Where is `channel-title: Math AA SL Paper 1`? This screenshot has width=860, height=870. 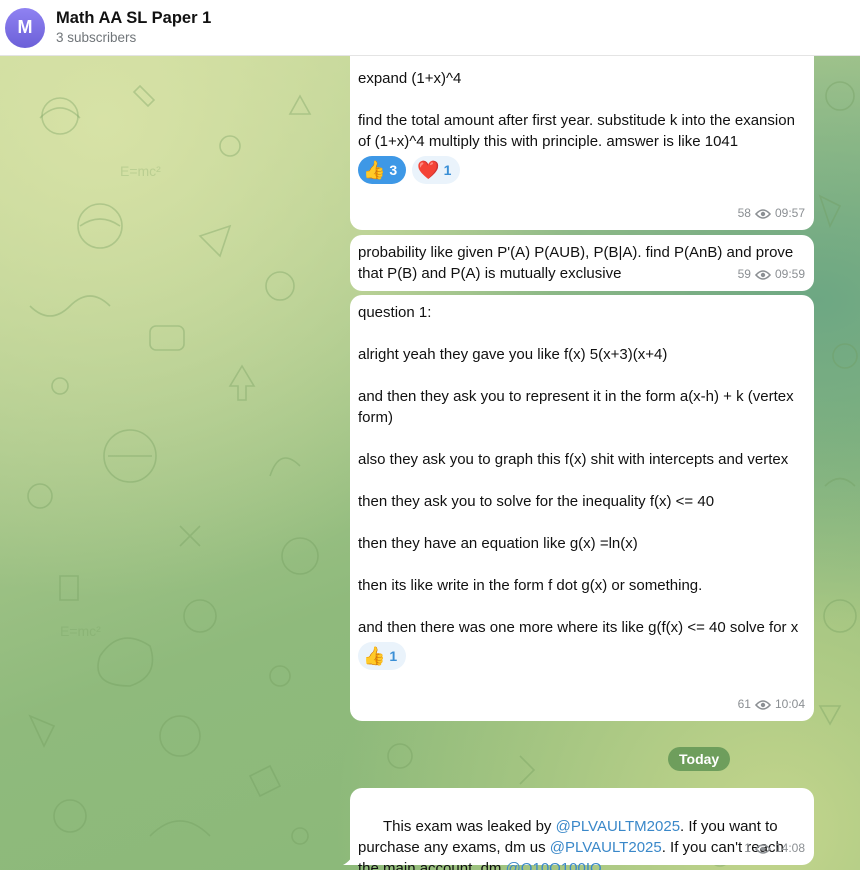
channel-title: Math AA SL Paper 1 is located at coordinates (134, 18).